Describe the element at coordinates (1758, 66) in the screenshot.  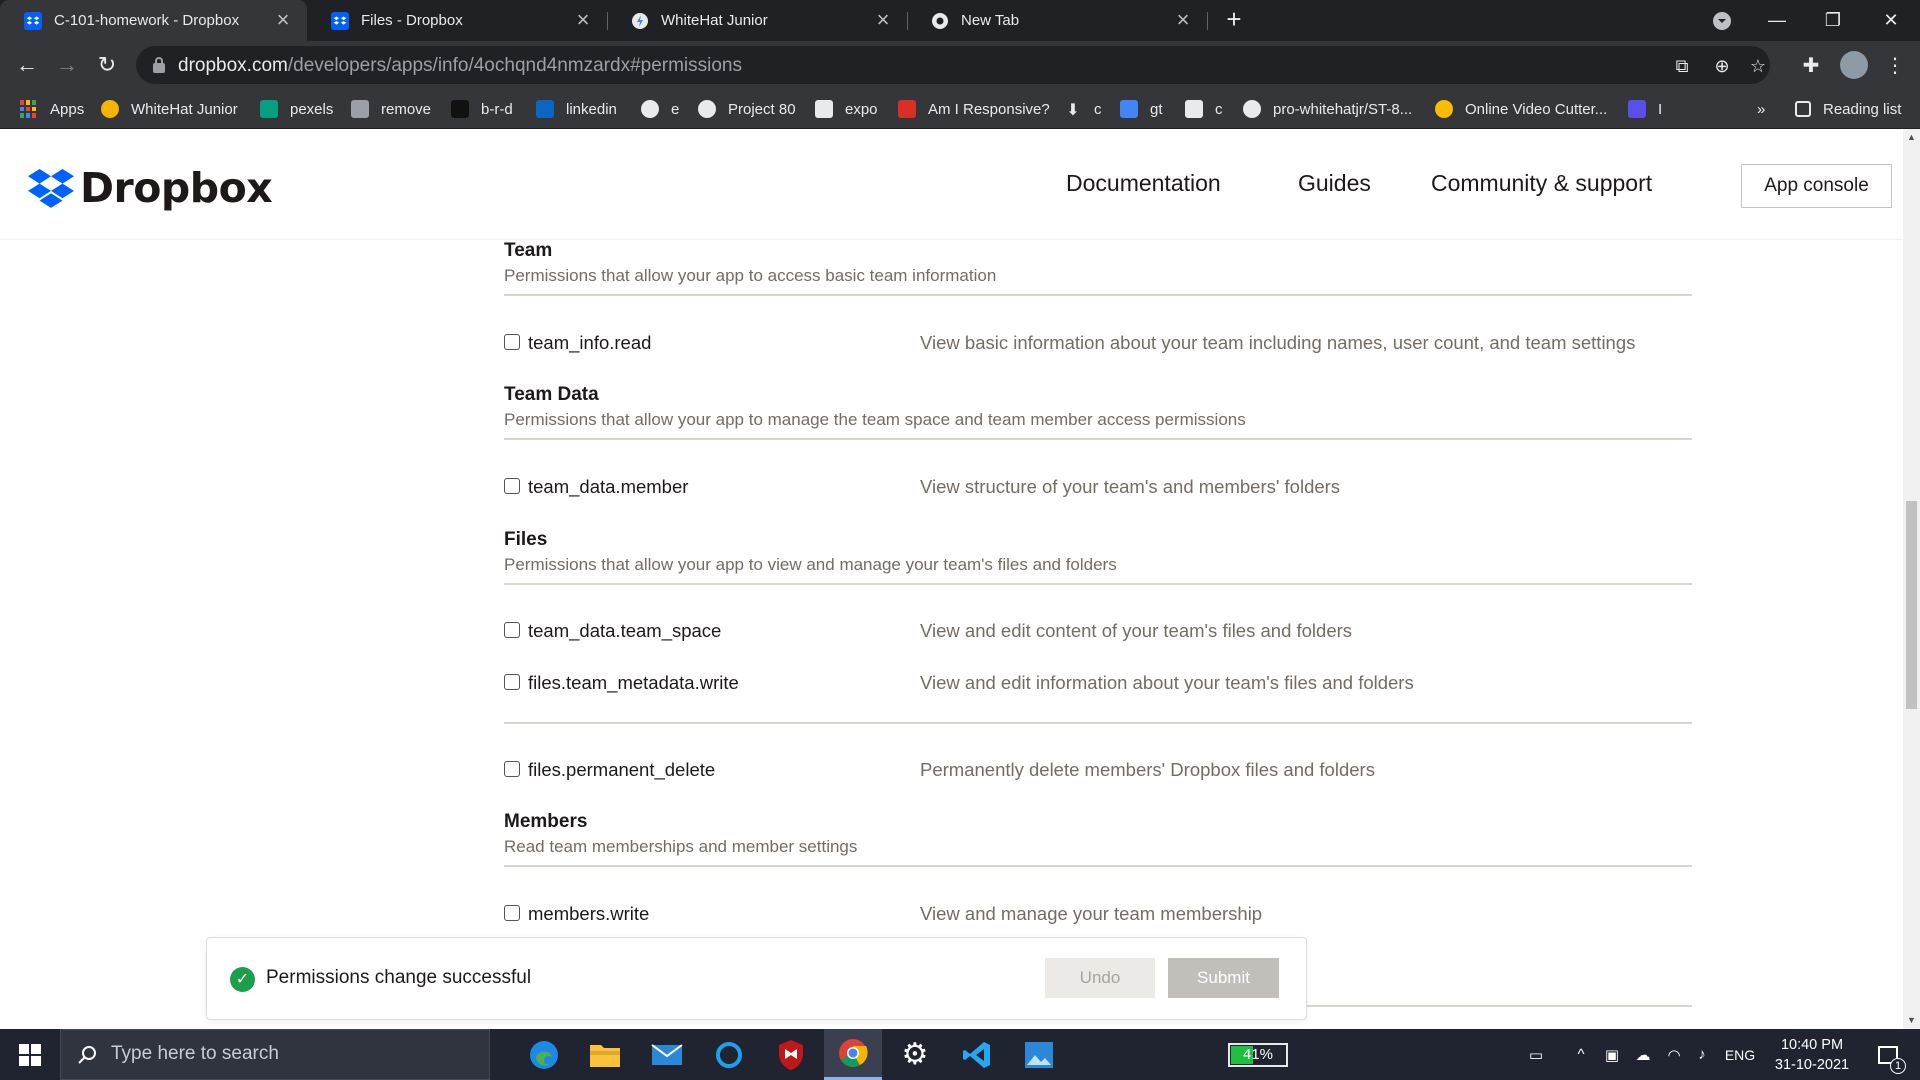
I see `bookmark-star-icon: ☆` at that location.